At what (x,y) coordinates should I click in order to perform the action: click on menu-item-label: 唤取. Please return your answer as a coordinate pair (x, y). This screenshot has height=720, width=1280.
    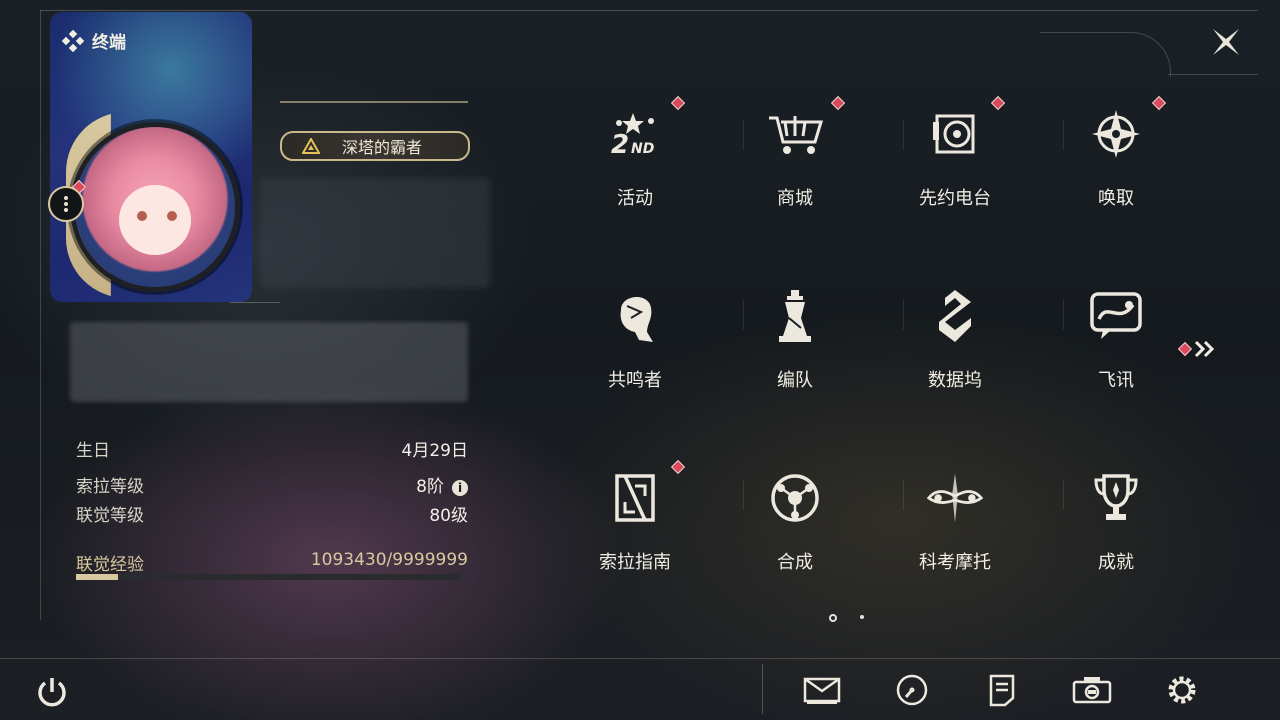
    Looking at the image, I should click on (1116, 198).